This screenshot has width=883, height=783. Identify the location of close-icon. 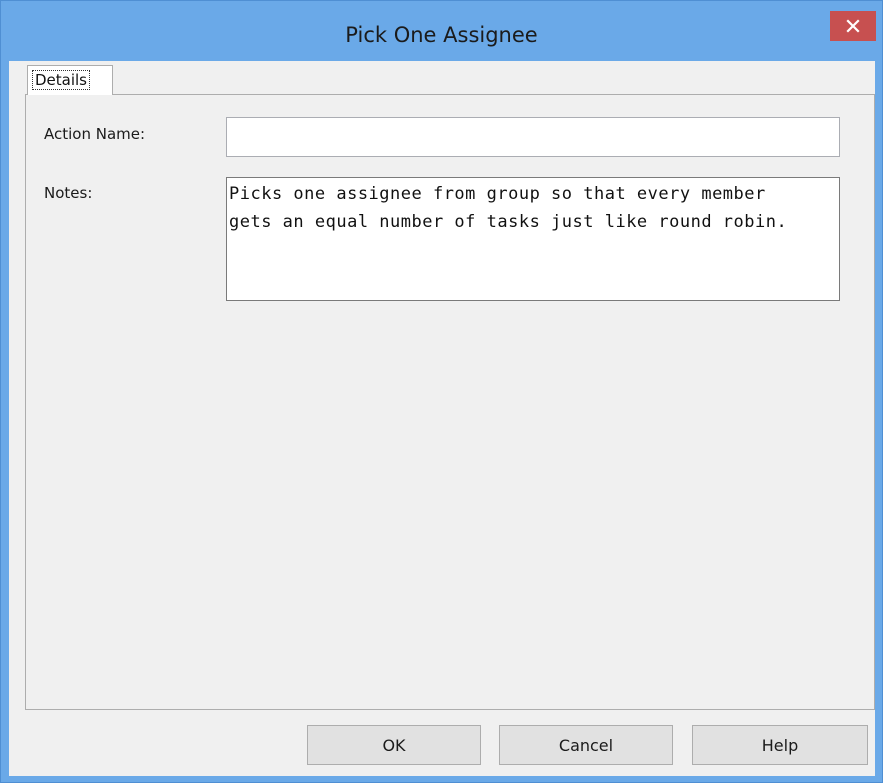
(853, 26).